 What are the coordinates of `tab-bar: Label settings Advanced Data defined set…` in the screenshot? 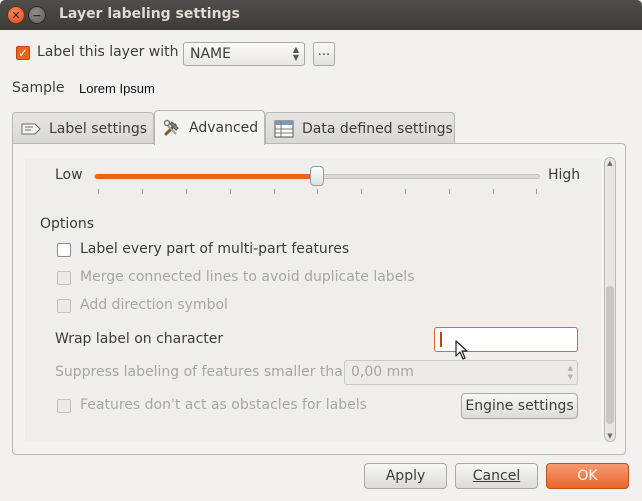 It's located at (314, 127).